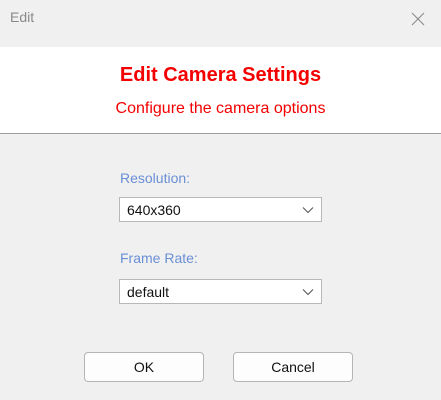  Describe the element at coordinates (220, 19) in the screenshot. I see `title-bar: Edit` at that location.